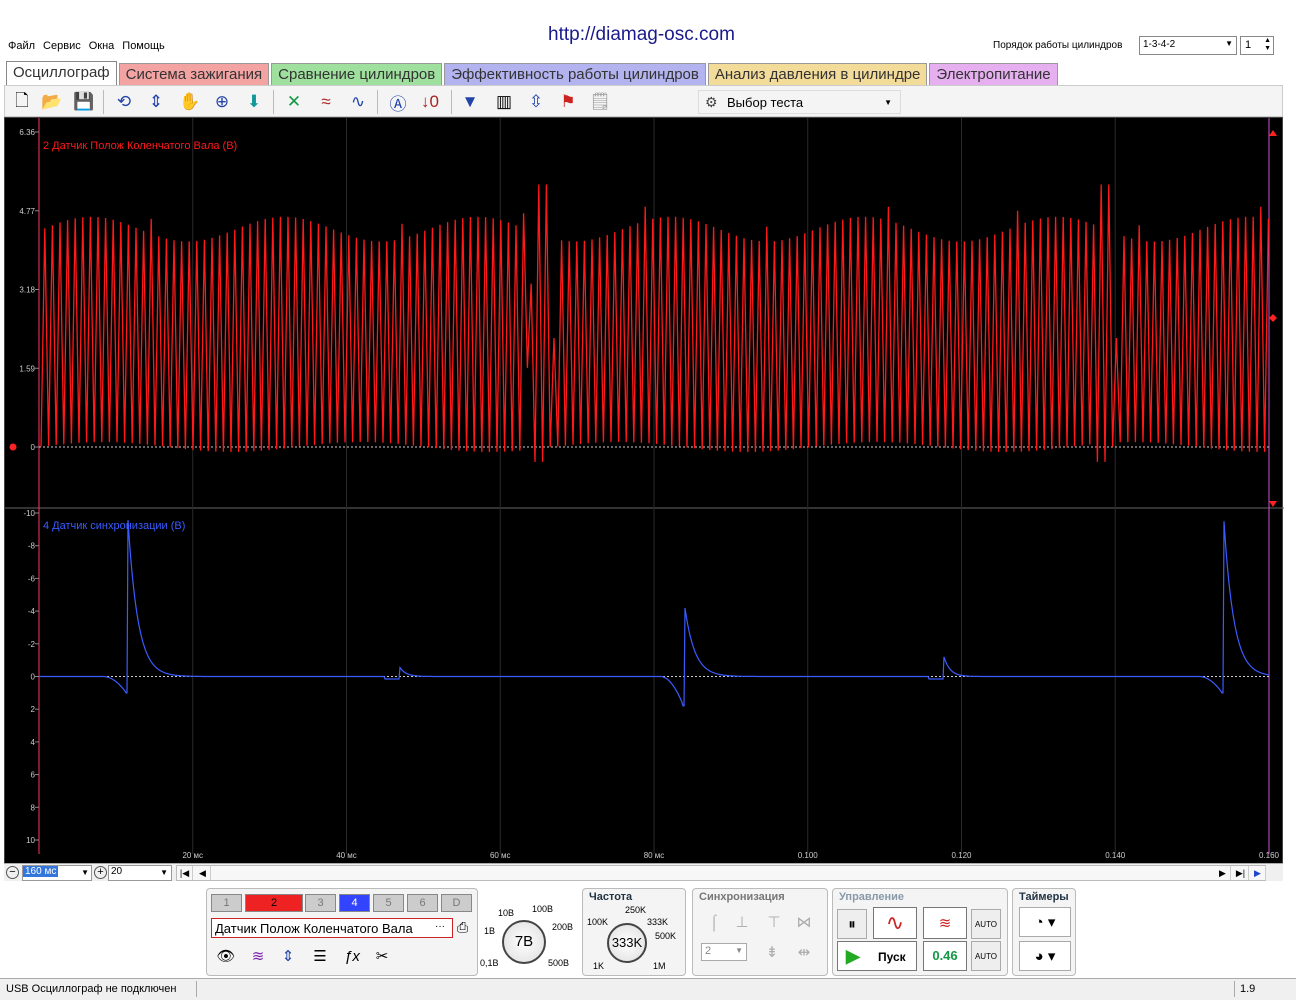 The image size is (1296, 1000). Describe the element at coordinates (658, 922) in the screenshot. I see `freq-label-333k: 333K` at that location.